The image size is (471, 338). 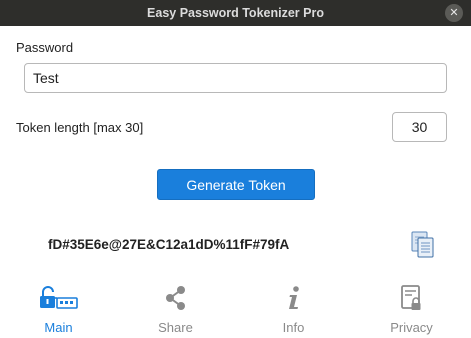 What do you see at coordinates (58, 327) in the screenshot?
I see `nav-label-main: Main` at bounding box center [58, 327].